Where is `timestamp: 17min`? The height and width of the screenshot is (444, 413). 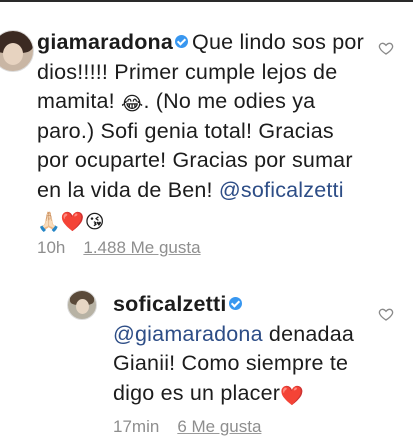
timestamp: 17min is located at coordinates (136, 426).